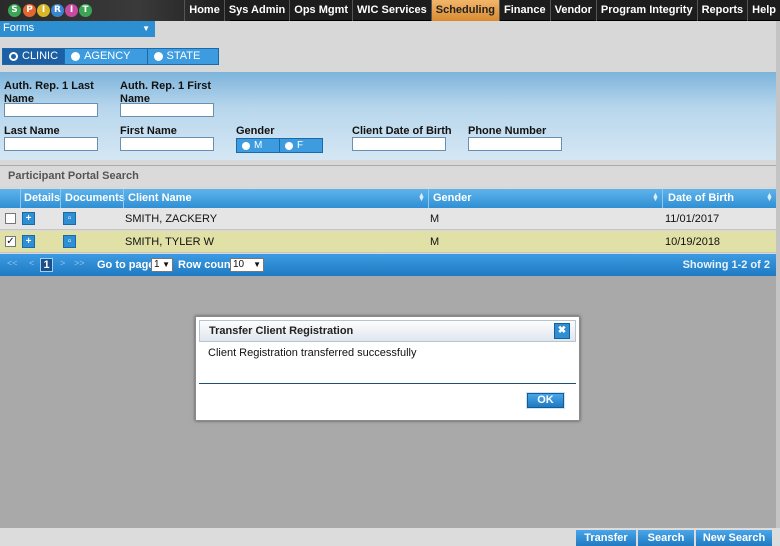 The width and height of the screenshot is (780, 546). I want to click on scope-agency: AGENCY, so click(106, 56).